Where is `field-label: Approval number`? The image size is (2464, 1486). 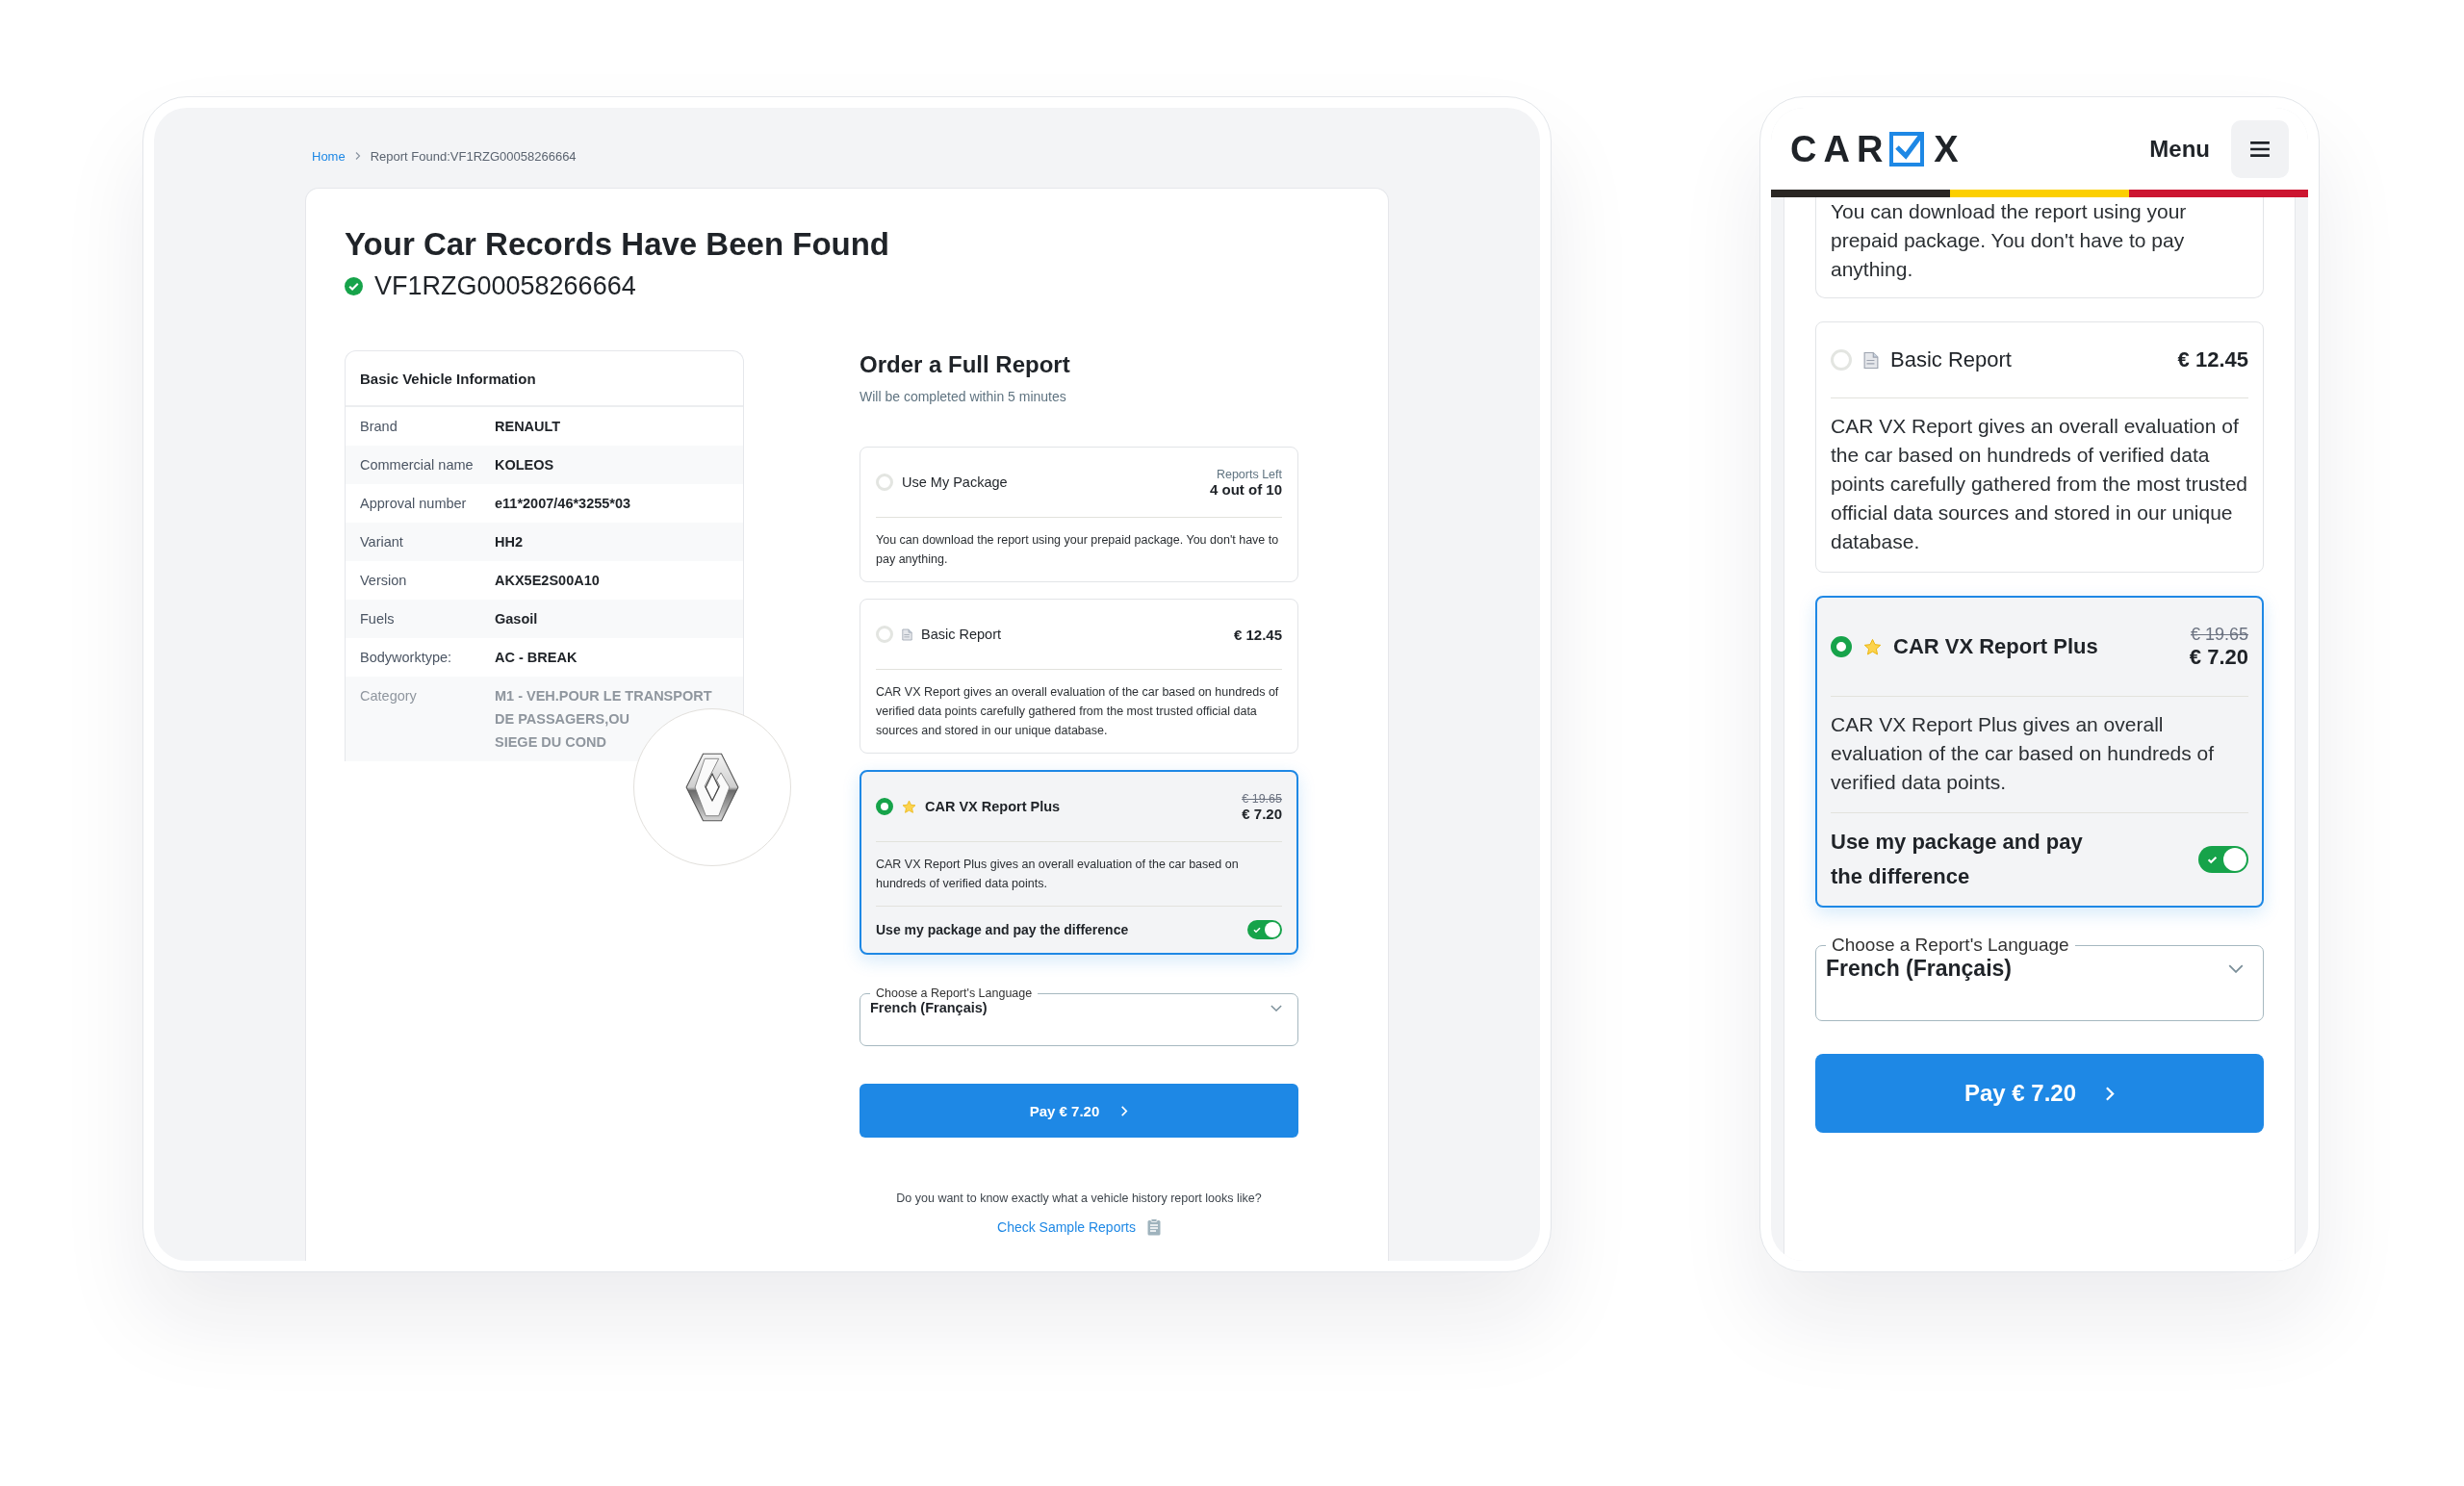 field-label: Approval number is located at coordinates (413, 504).